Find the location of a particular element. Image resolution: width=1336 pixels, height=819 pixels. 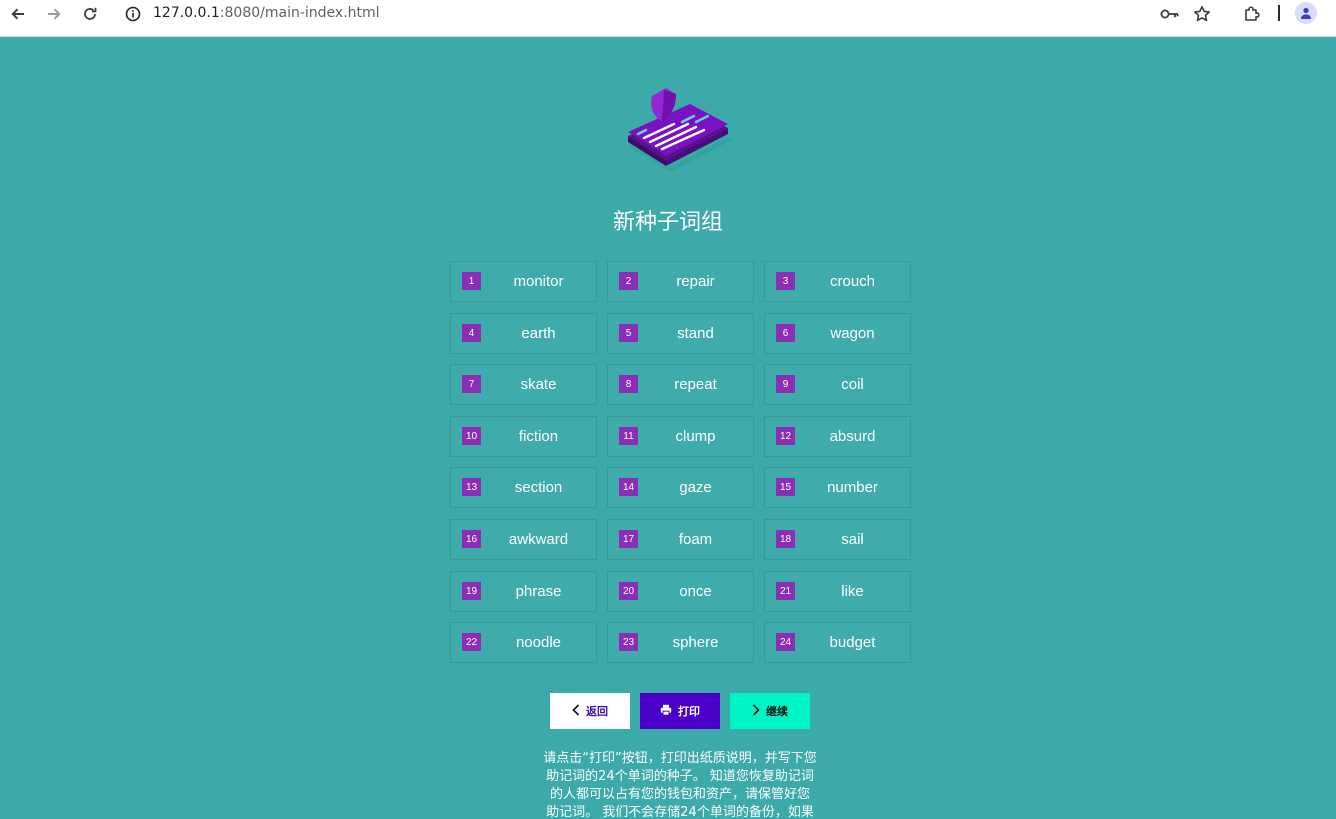

url-path: :8080/main-index.html is located at coordinates (299, 13).